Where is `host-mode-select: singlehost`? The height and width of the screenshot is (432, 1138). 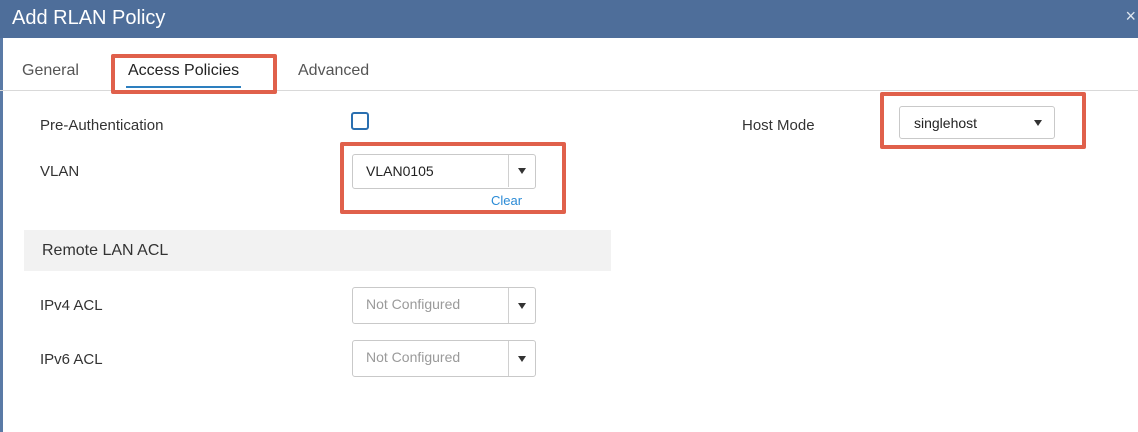 host-mode-select: singlehost is located at coordinates (977, 122).